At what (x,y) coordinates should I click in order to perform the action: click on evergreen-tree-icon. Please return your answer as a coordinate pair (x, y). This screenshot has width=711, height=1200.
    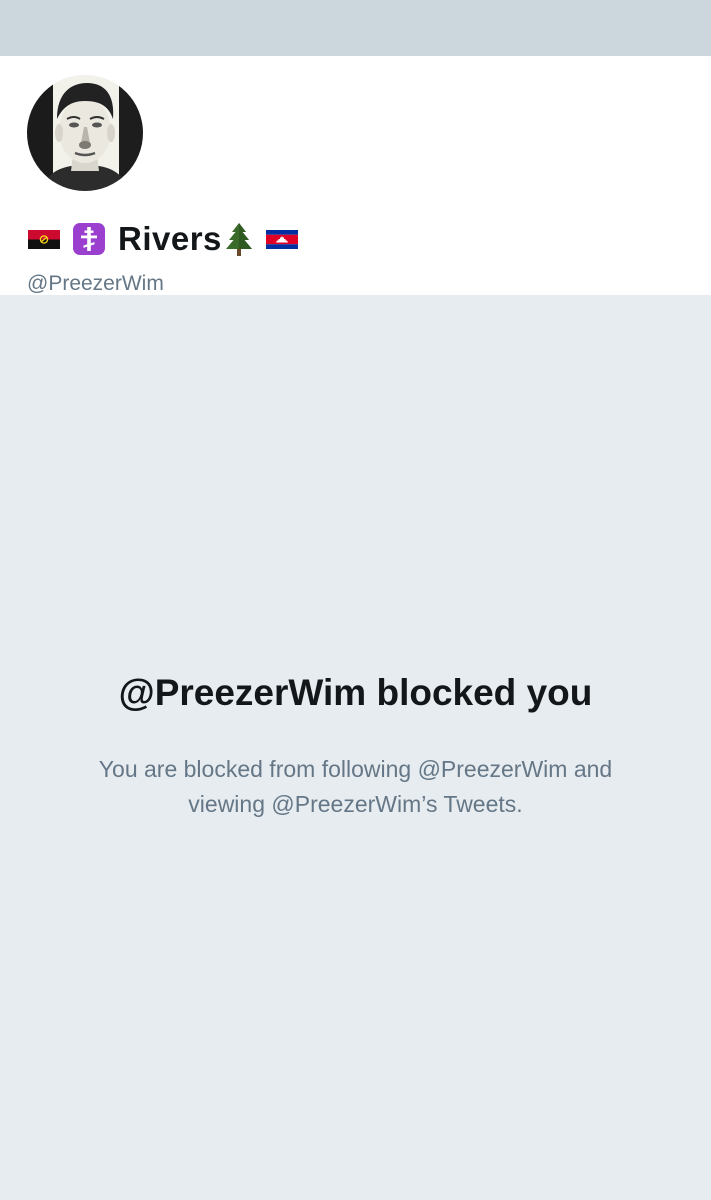
    Looking at the image, I should click on (238, 239).